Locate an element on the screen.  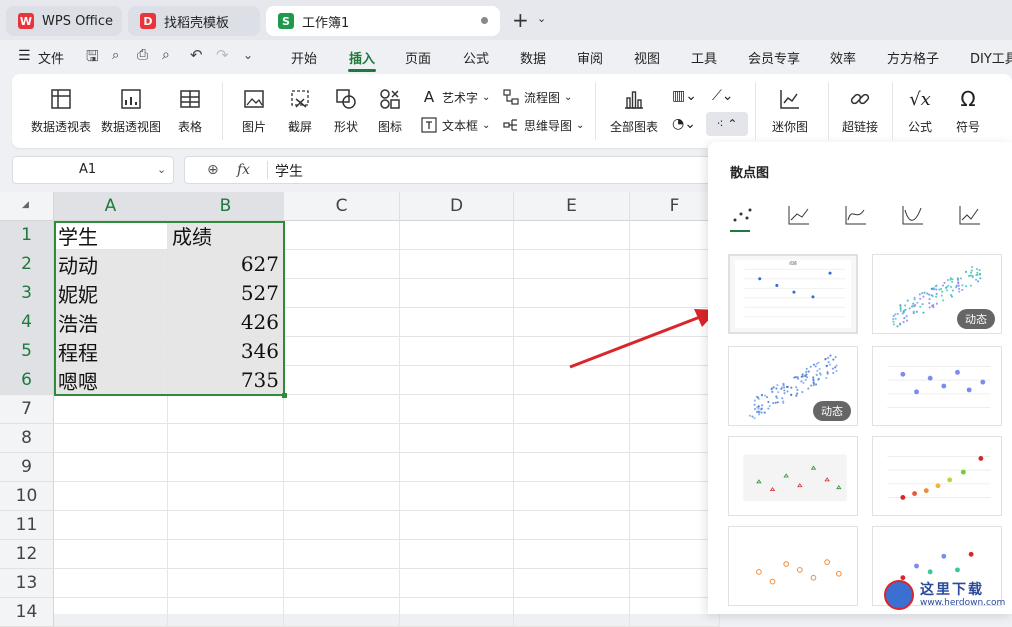
row-header-14: 14 is located at coordinates (27, 612).